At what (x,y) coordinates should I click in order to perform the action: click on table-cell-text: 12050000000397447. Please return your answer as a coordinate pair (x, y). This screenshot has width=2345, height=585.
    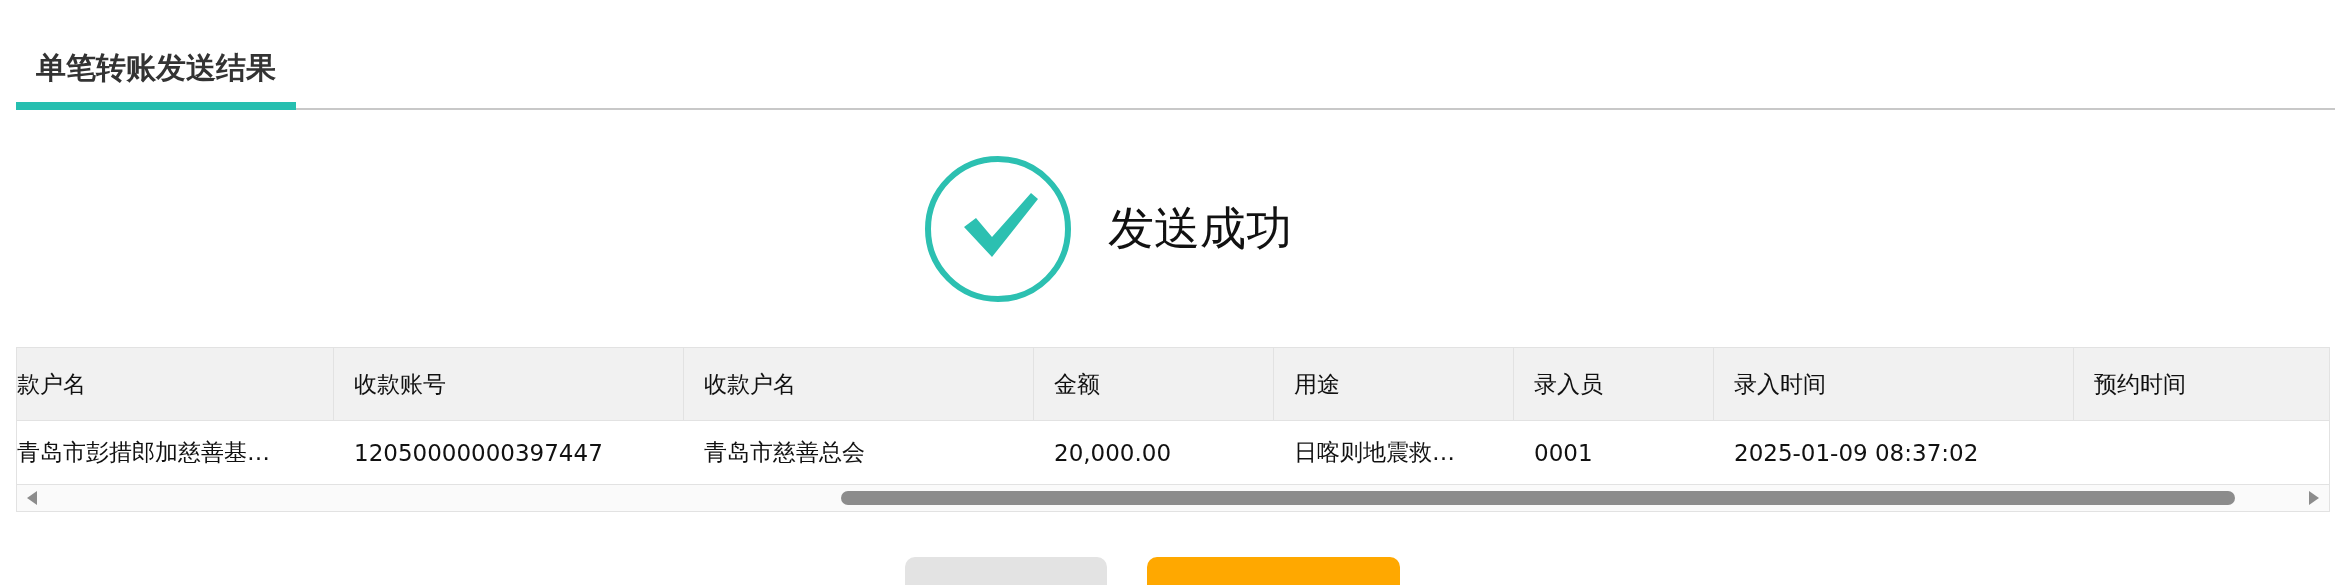
    Looking at the image, I should click on (478, 453).